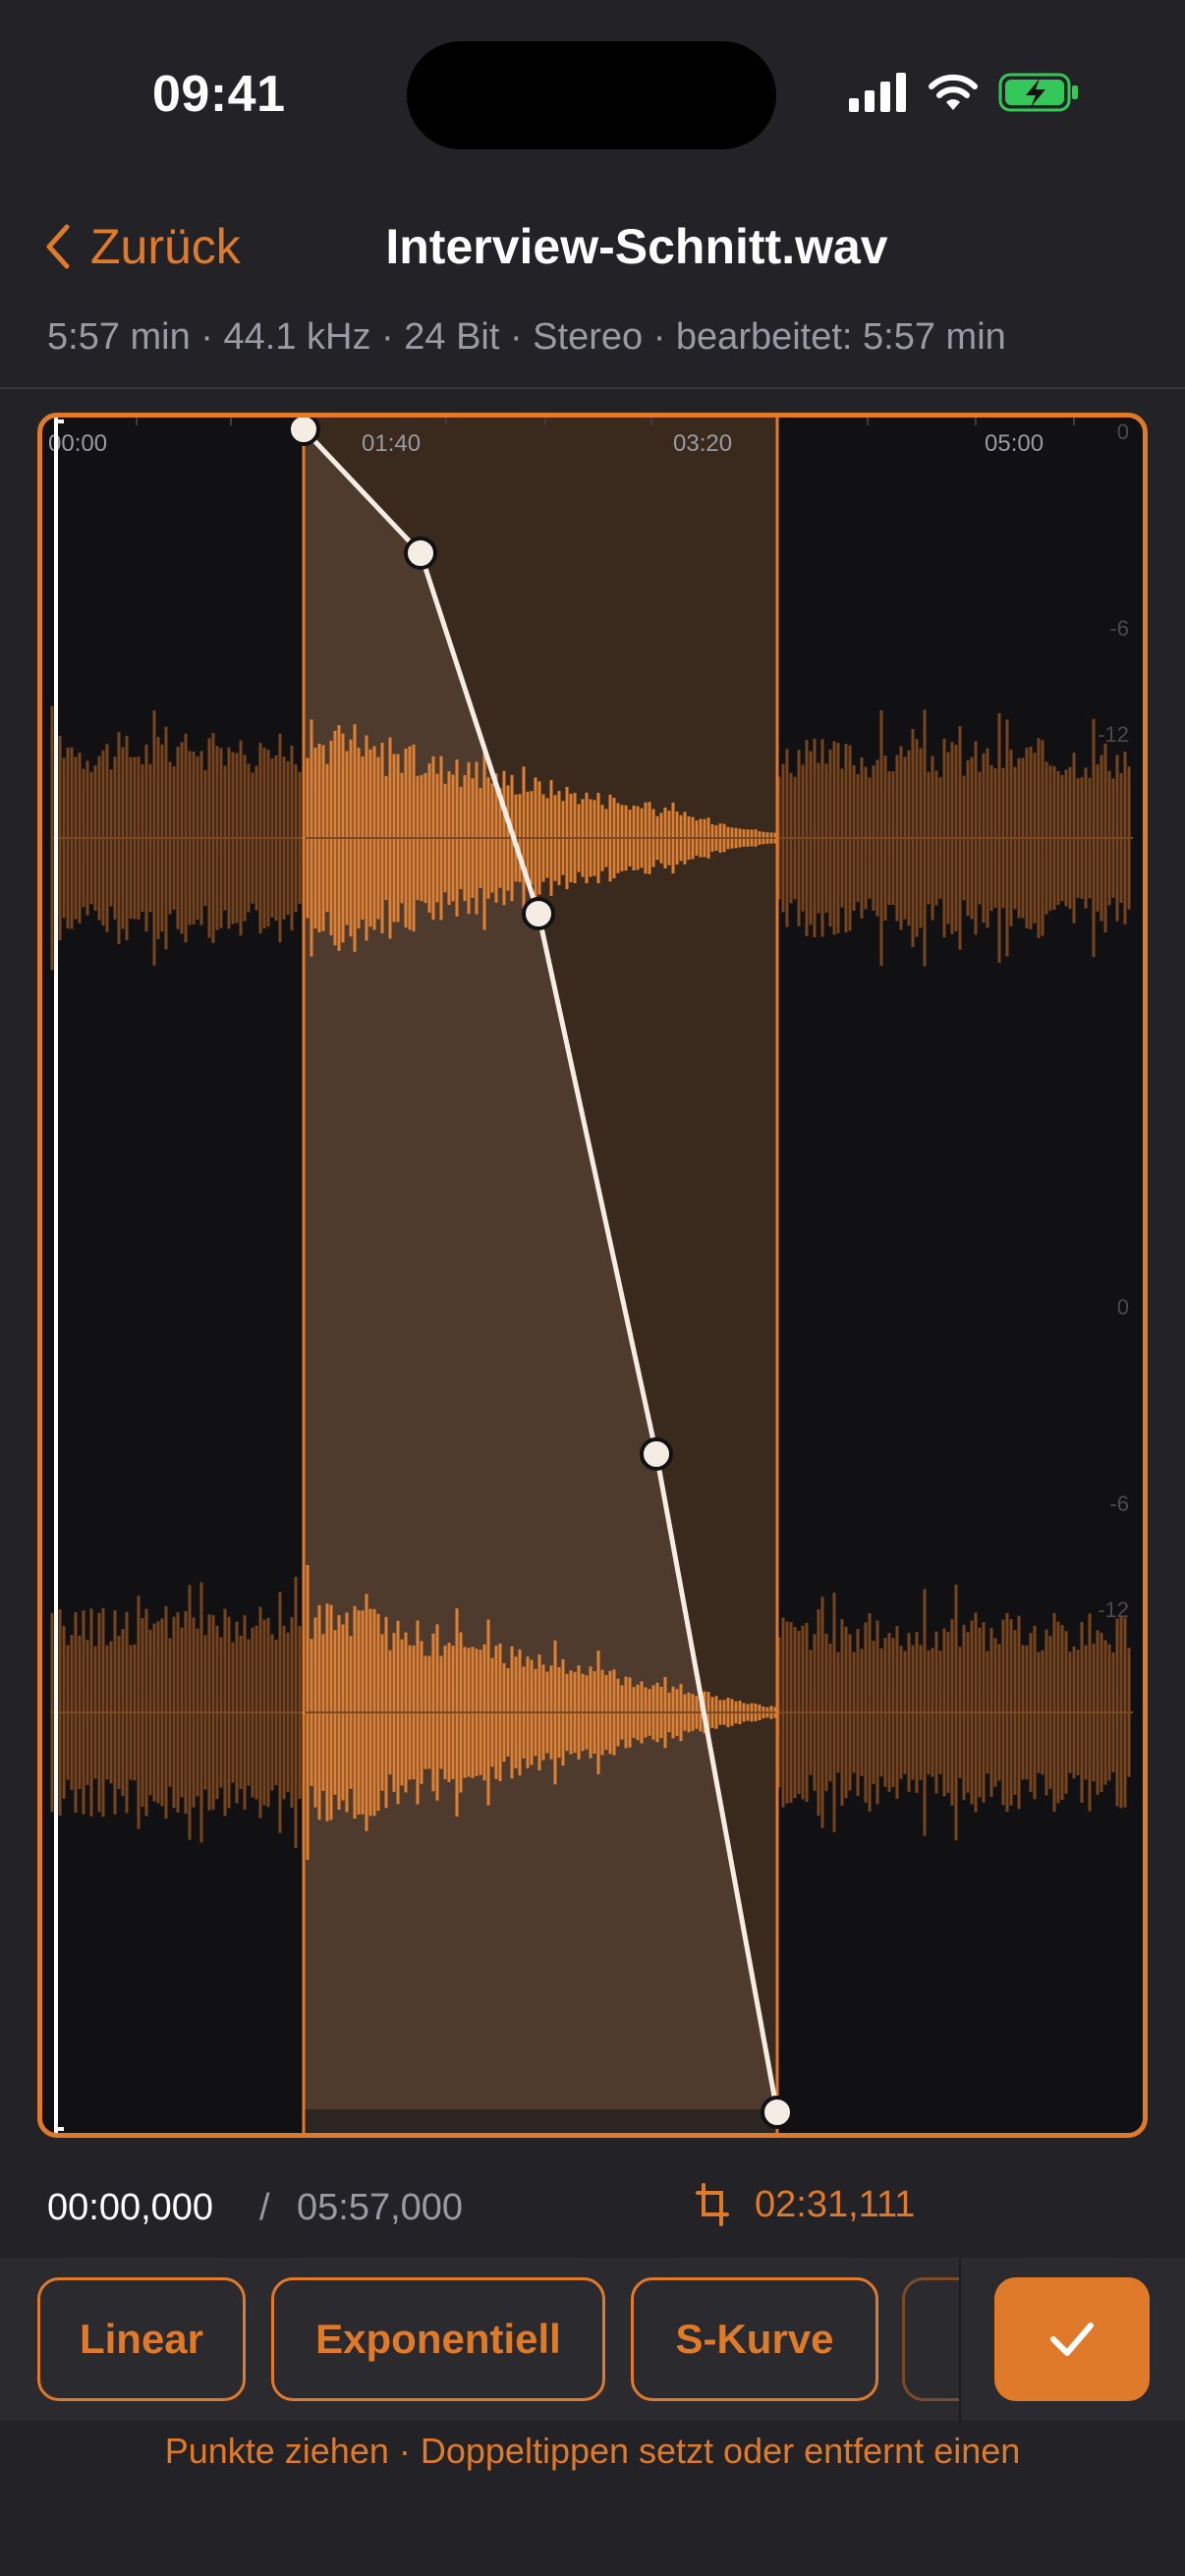  Describe the element at coordinates (878, 92) in the screenshot. I see `cellular-signal-icon` at that location.